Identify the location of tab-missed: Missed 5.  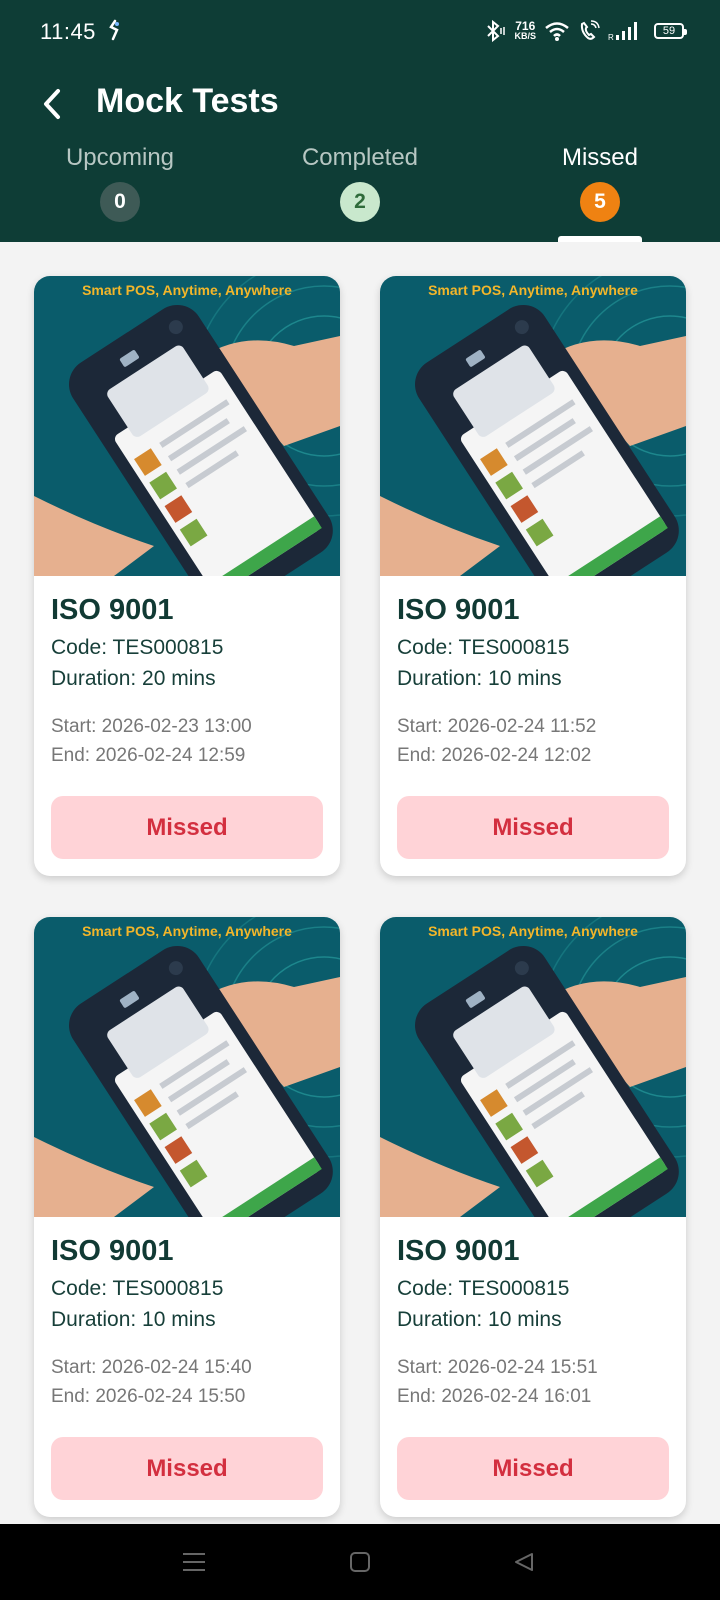
(600, 192).